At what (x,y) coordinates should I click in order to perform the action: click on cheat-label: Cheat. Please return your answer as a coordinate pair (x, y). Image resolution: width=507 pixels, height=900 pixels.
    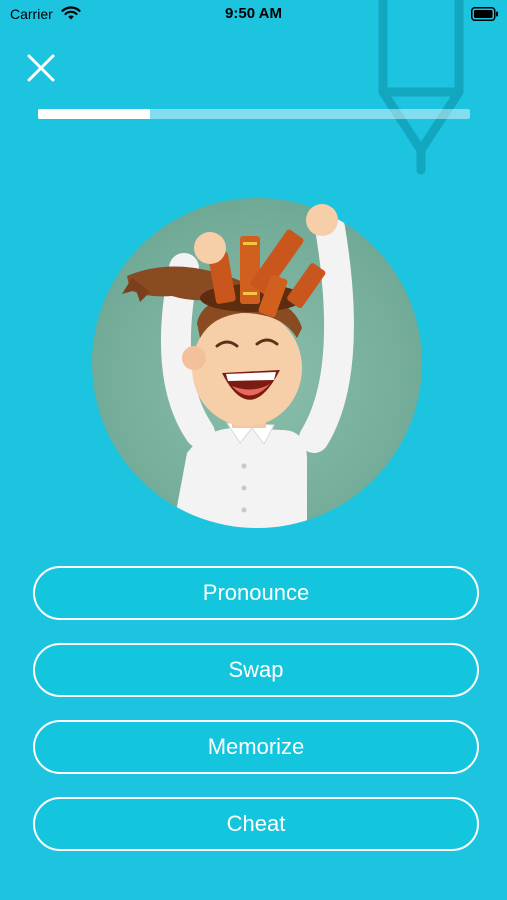
    Looking at the image, I should click on (256, 823).